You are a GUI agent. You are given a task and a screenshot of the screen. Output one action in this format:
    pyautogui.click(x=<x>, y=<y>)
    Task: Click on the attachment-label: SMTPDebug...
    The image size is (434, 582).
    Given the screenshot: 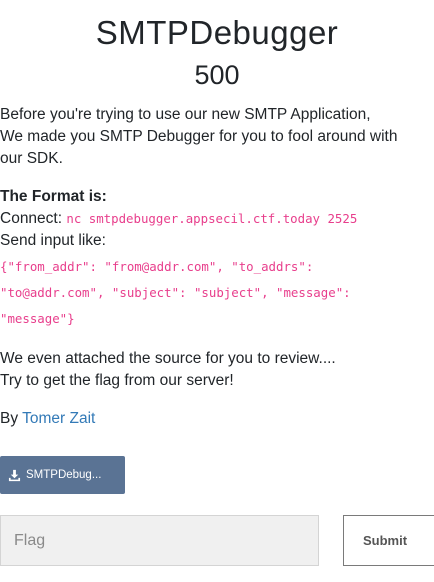 What is the action you would take?
    pyautogui.click(x=64, y=475)
    